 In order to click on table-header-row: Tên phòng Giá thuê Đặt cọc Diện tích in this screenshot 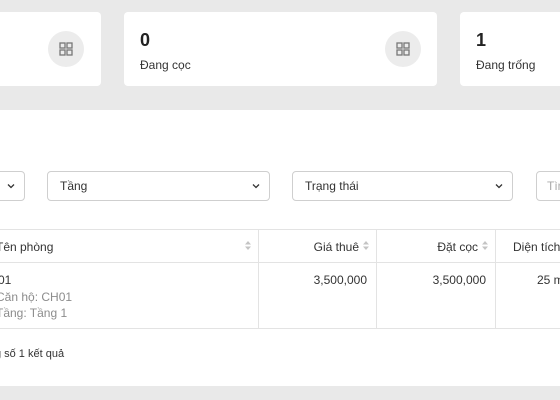, I will do `click(280, 246)`.